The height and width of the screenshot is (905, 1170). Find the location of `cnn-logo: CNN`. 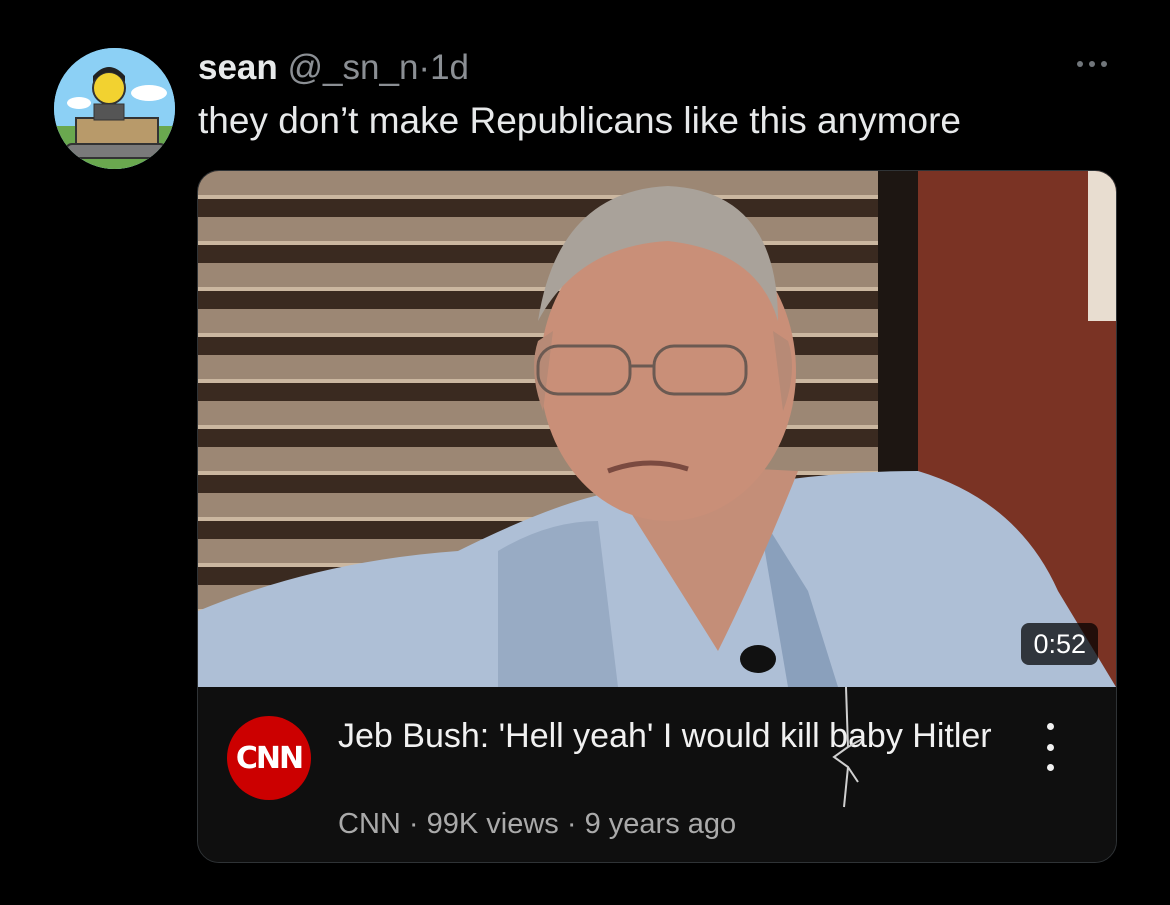

cnn-logo: CNN is located at coordinates (269, 758).